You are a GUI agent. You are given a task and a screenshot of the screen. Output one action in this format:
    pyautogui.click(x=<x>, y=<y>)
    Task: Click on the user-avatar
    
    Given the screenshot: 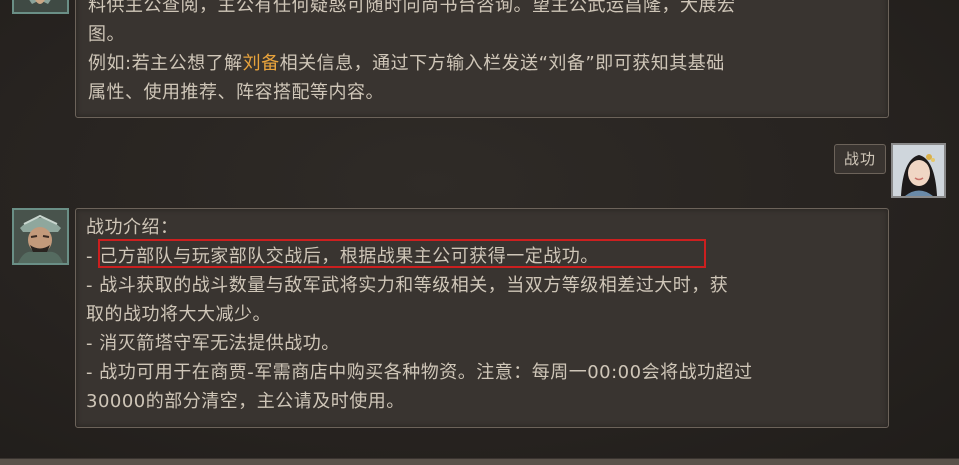 What is the action you would take?
    pyautogui.click(x=918, y=170)
    